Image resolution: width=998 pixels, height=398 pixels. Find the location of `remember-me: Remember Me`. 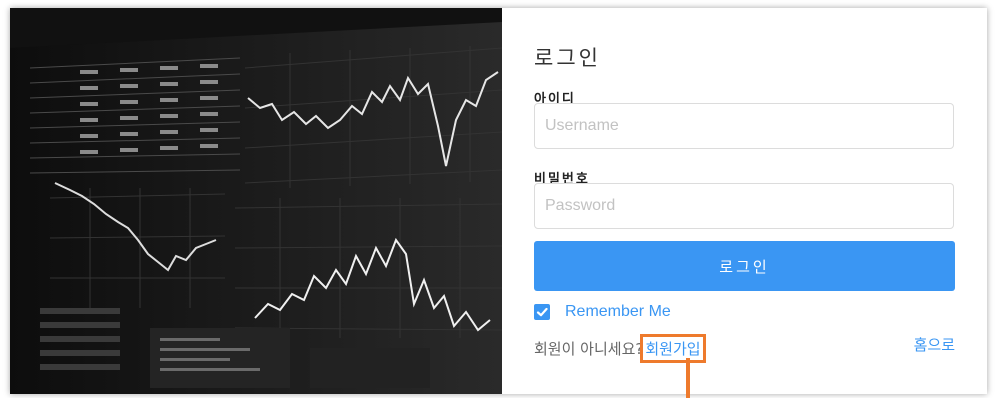

remember-me: Remember Me is located at coordinates (602, 312).